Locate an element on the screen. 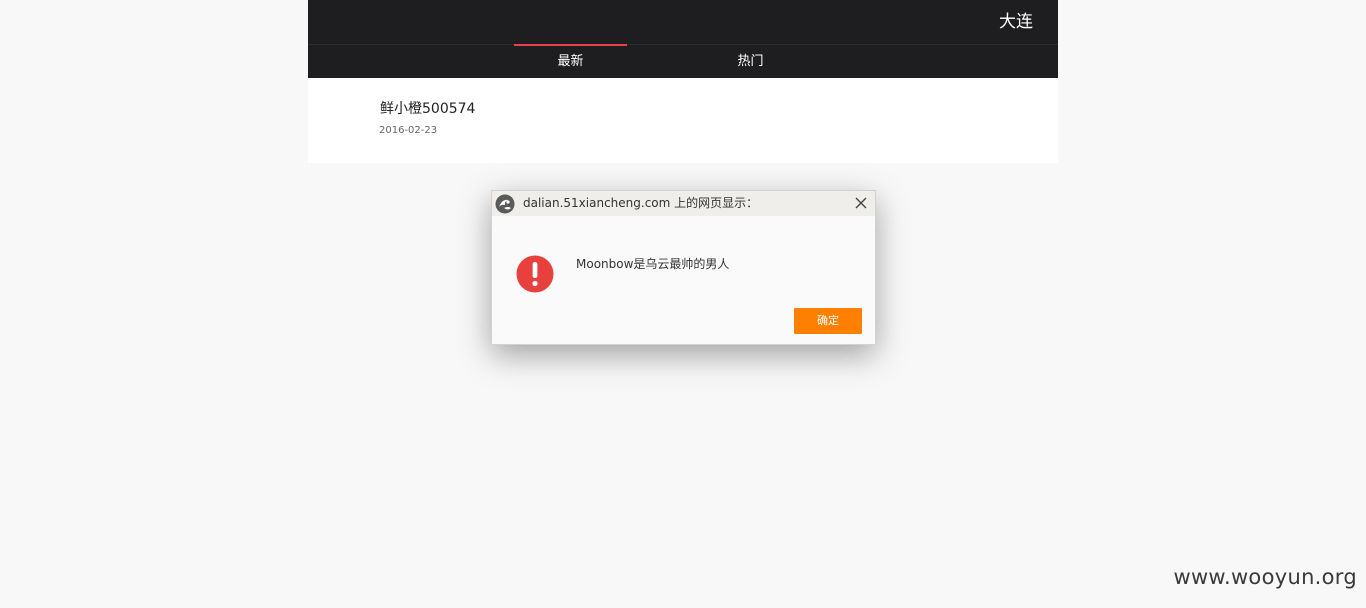  dialog-message: Moonbow是乌云最帅的男人 is located at coordinates (653, 264).